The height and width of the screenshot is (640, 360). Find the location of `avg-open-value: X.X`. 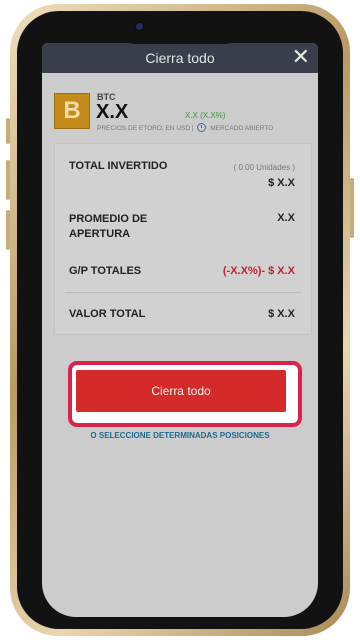

avg-open-value: X.X is located at coordinates (286, 218).